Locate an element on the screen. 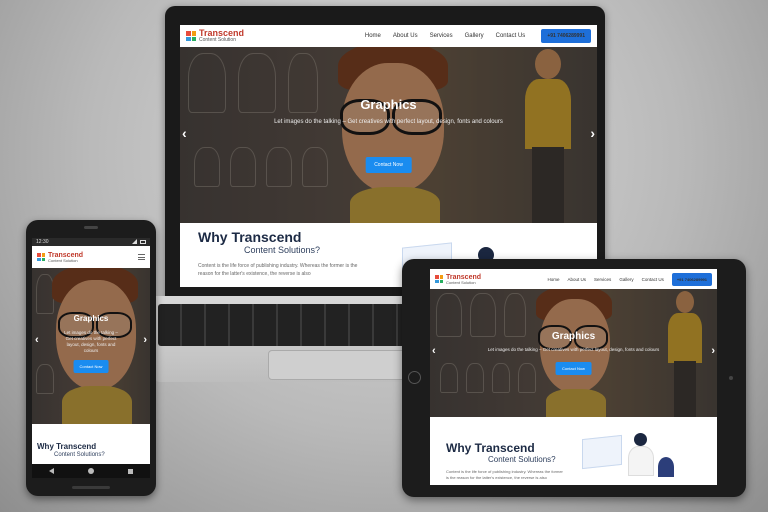  android-nav-bar is located at coordinates (91, 471).